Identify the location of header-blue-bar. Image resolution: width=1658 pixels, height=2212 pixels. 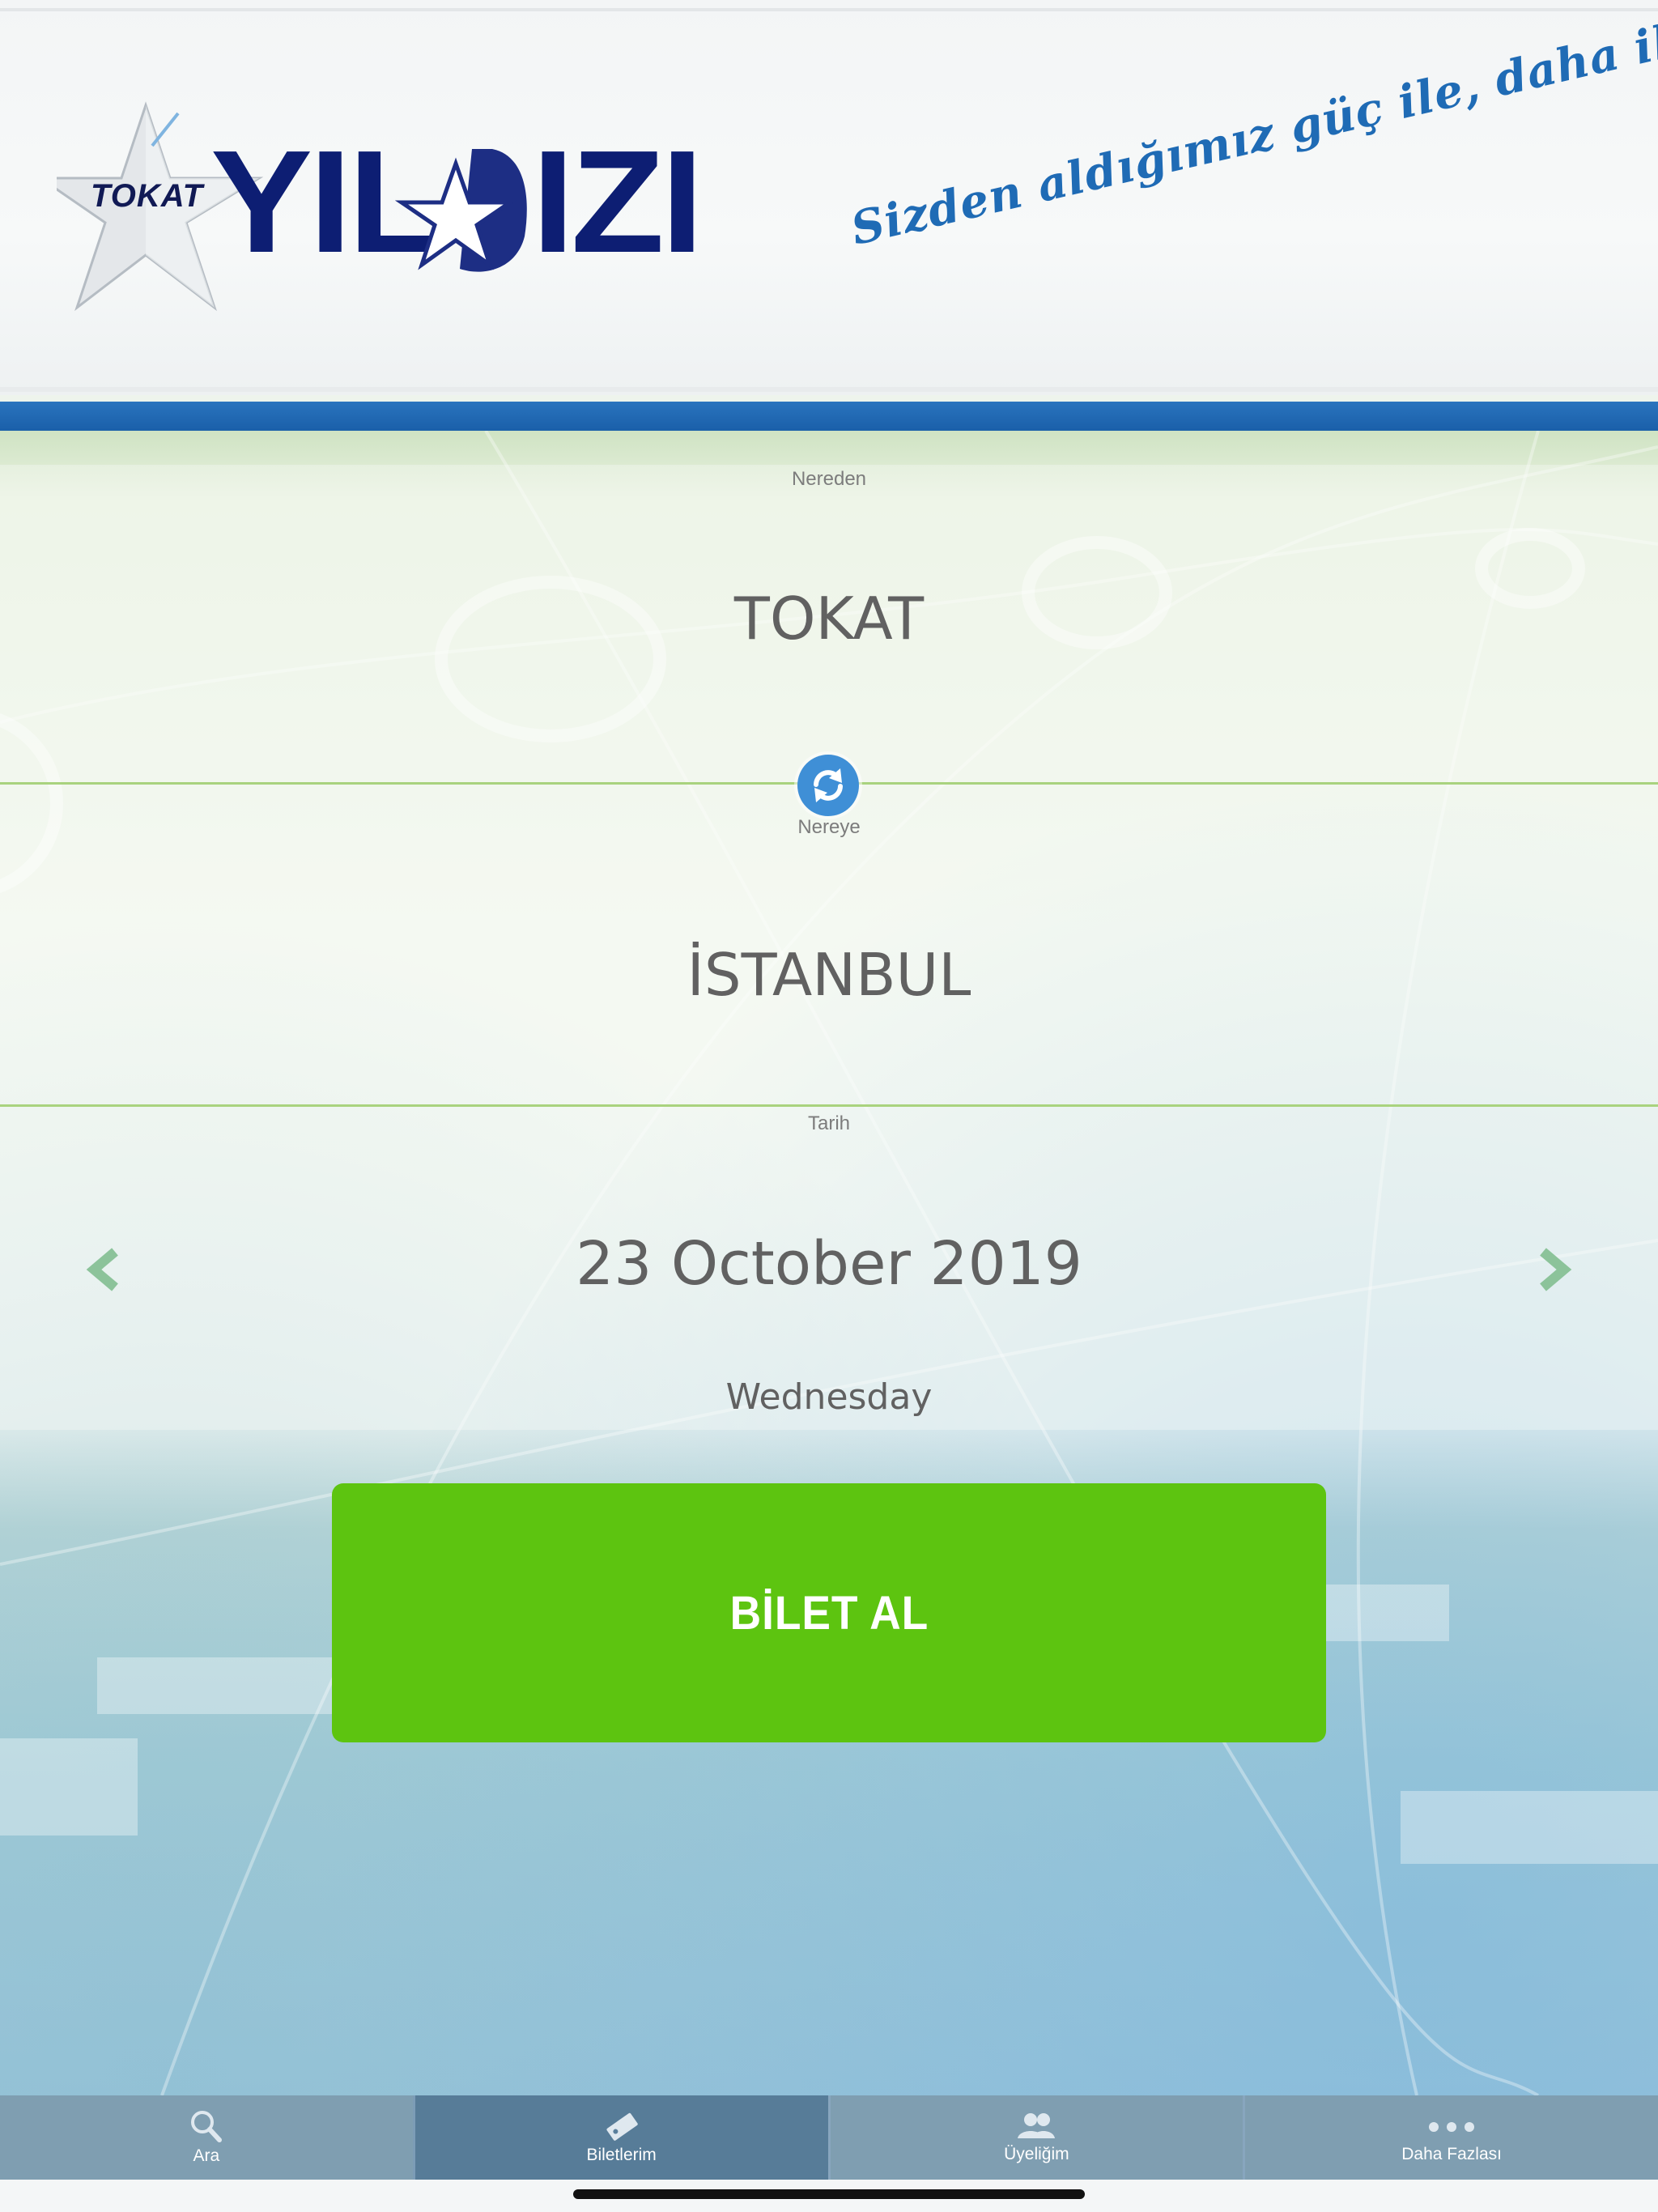
(829, 417).